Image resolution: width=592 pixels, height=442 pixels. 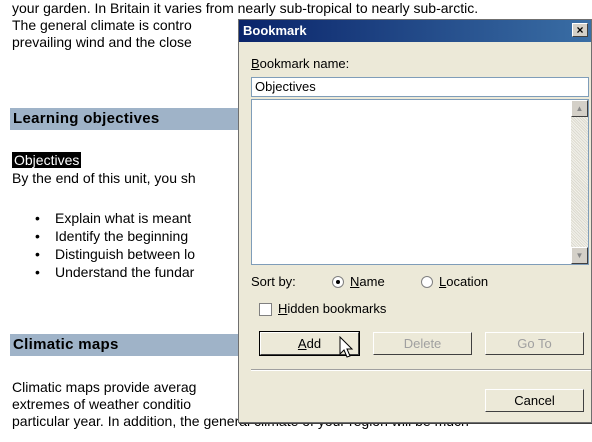 I want to click on cancel-button: Cancel, so click(x=534, y=400).